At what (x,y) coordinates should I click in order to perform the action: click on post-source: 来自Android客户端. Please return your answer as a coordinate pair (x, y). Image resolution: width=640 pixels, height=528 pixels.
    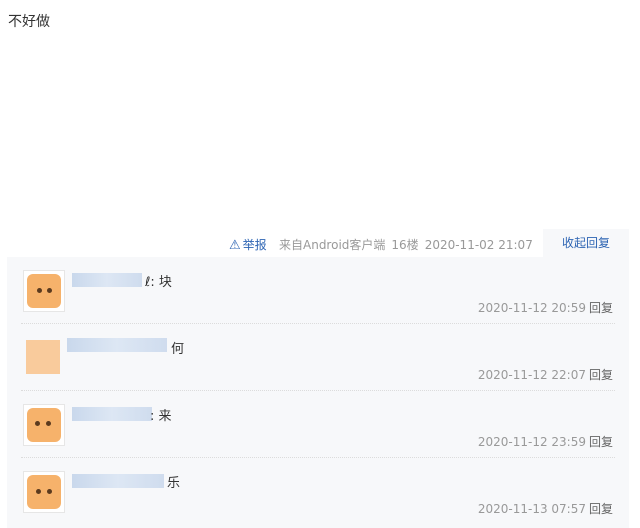
    Looking at the image, I should click on (332, 245).